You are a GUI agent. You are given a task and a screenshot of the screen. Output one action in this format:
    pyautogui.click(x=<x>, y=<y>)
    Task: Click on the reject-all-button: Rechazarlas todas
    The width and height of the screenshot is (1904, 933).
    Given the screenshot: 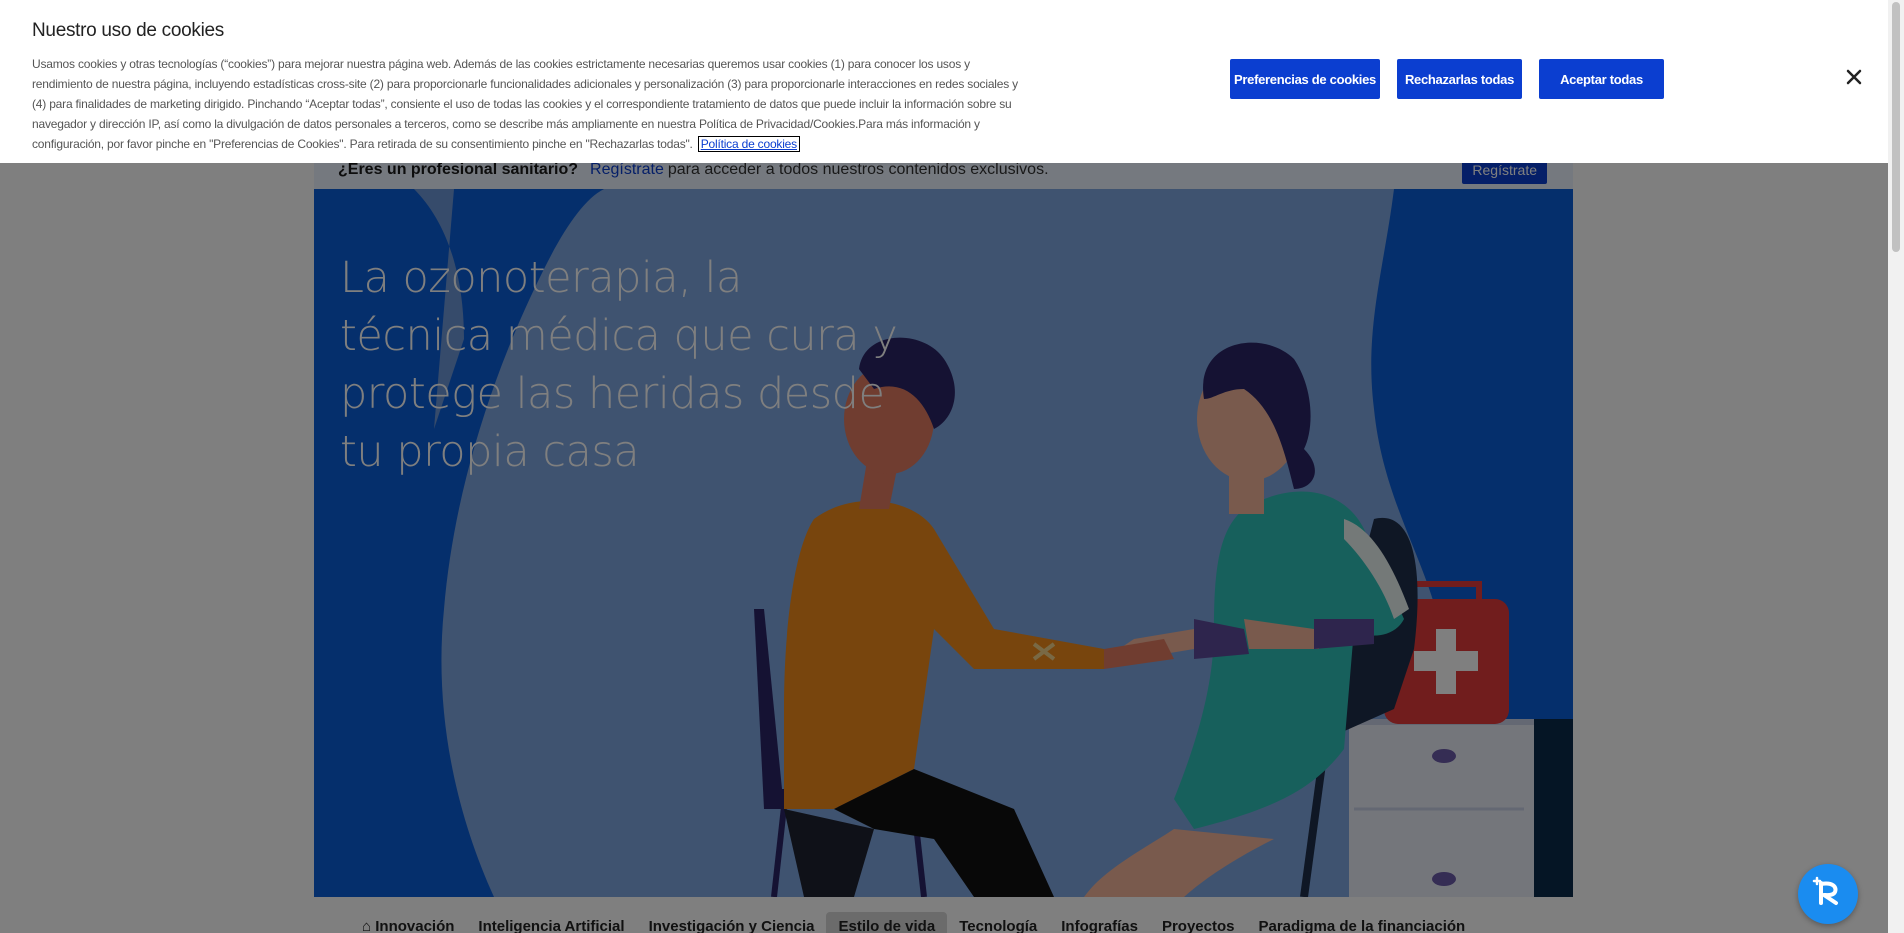 What is the action you would take?
    pyautogui.click(x=1459, y=79)
    